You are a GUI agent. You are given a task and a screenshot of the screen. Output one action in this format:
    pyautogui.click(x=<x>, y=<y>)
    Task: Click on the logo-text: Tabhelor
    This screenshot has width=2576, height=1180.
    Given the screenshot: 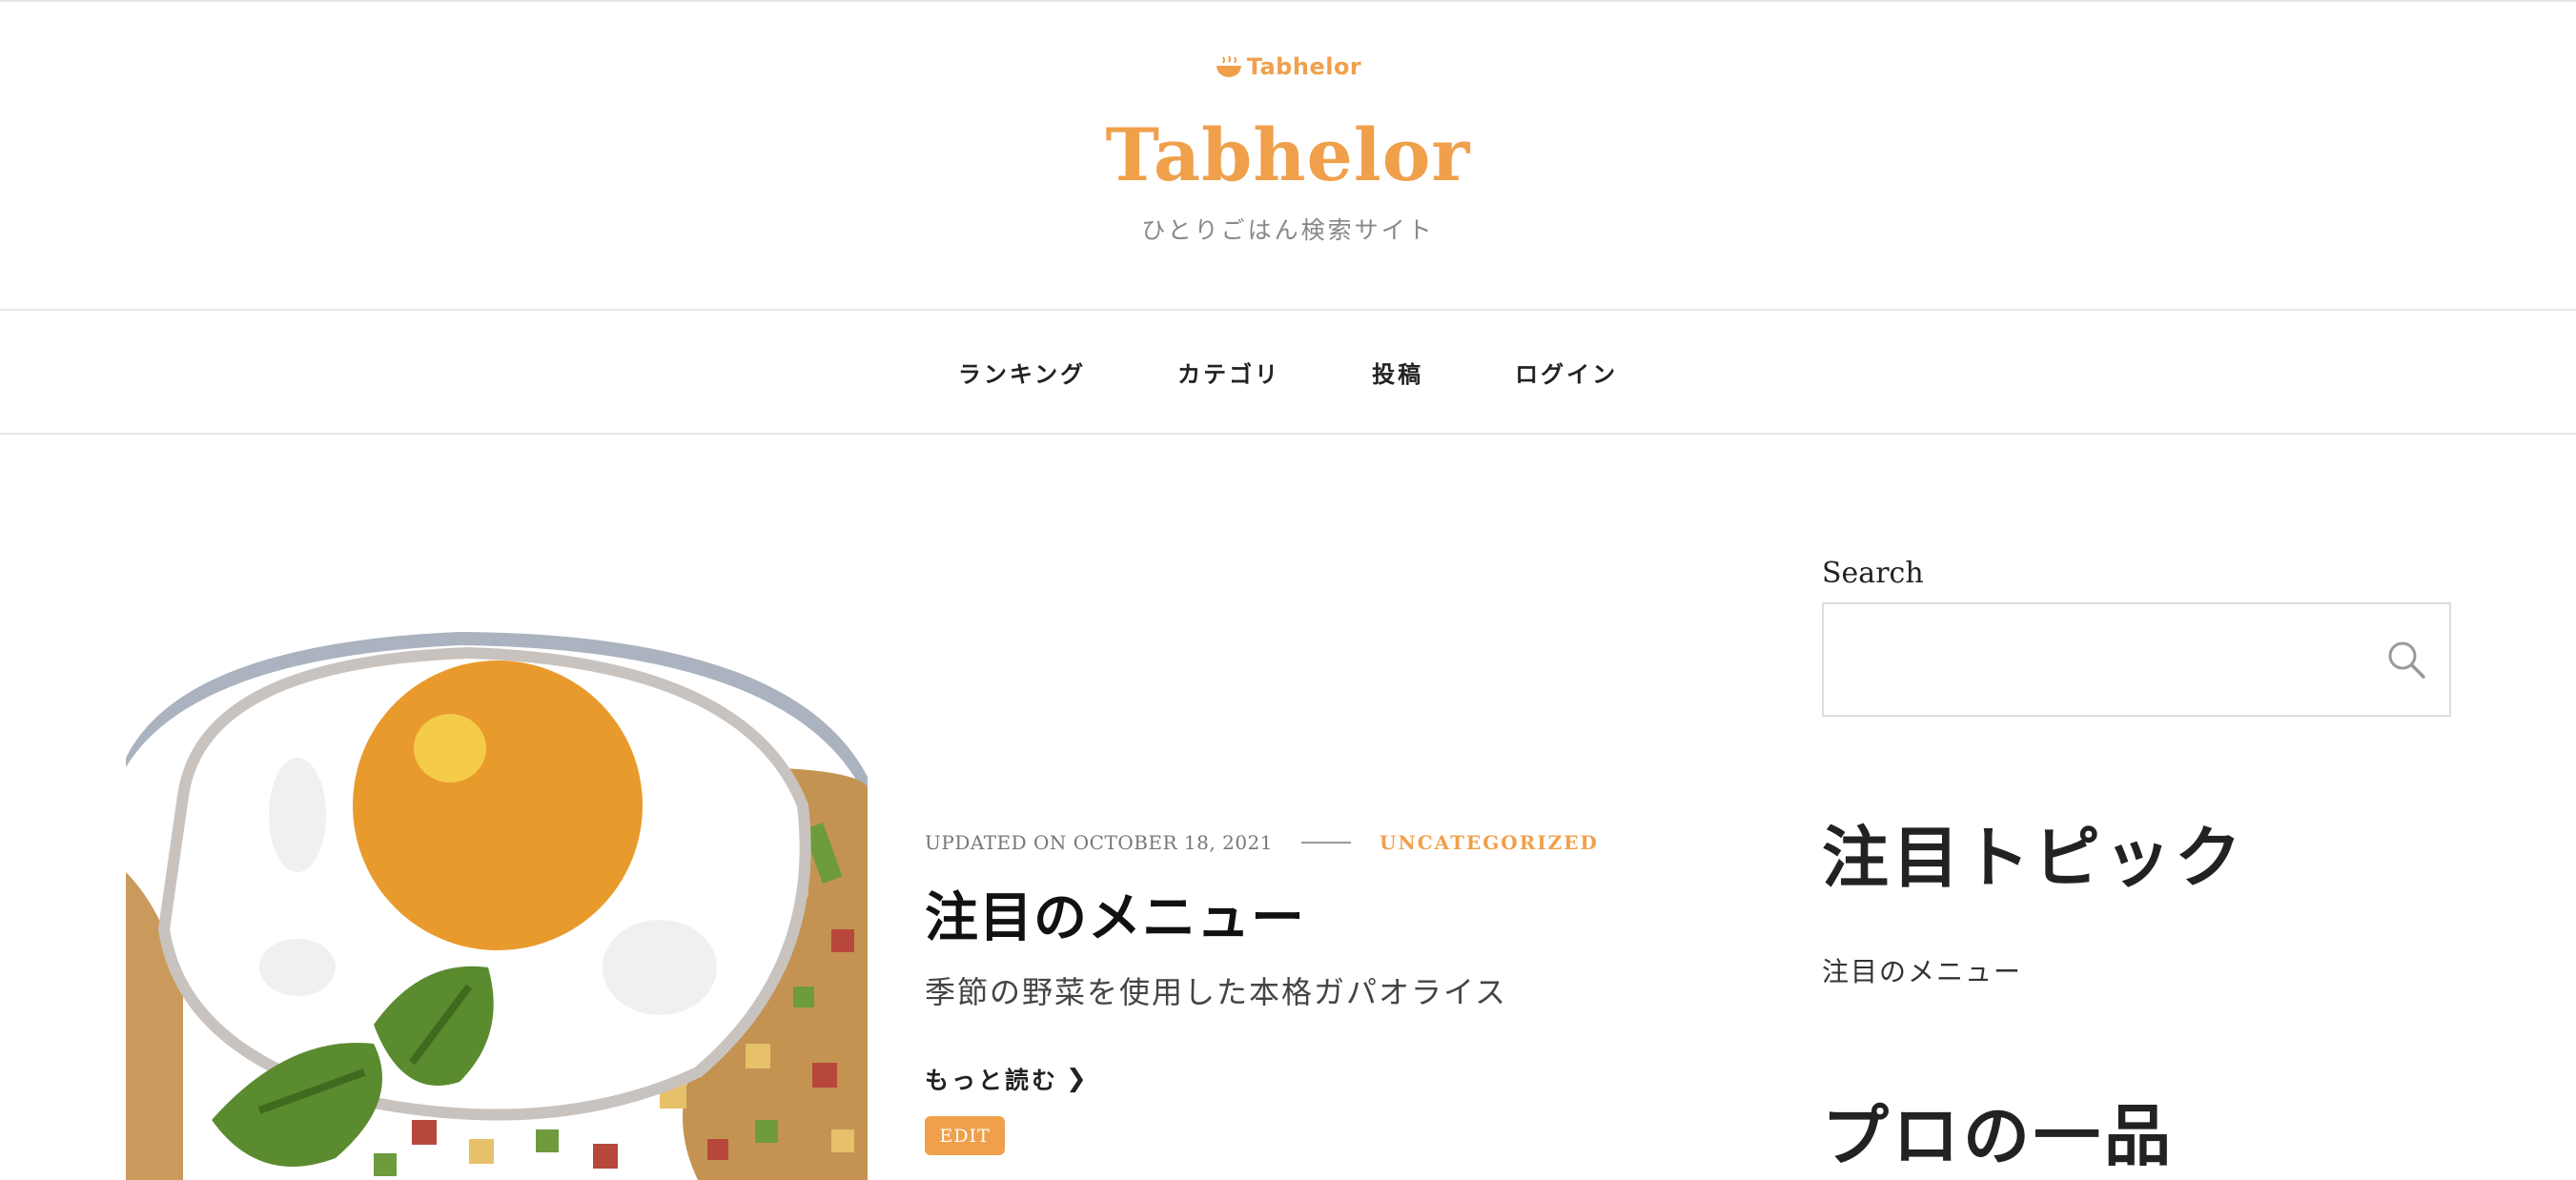 What is the action you would take?
    pyautogui.click(x=1304, y=66)
    